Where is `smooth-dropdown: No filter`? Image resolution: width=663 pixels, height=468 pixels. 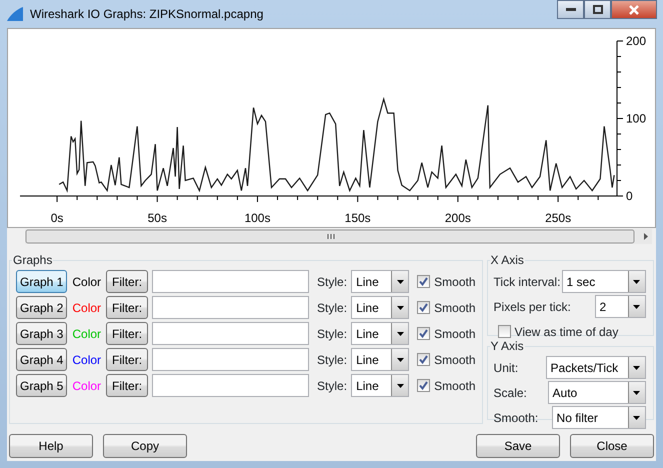
smooth-dropdown: No filter is located at coordinates (599, 417).